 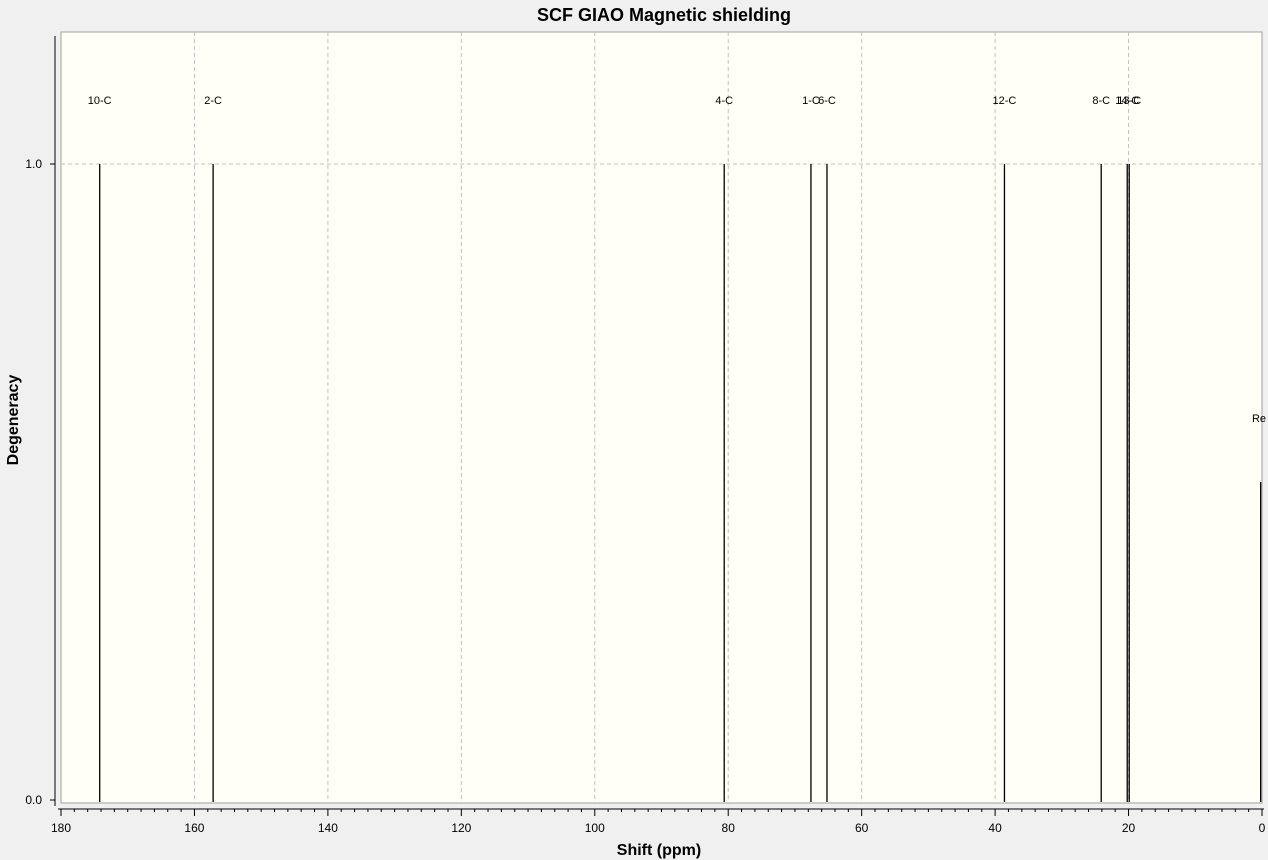 I want to click on peak-label: 6-C, so click(x=827, y=101).